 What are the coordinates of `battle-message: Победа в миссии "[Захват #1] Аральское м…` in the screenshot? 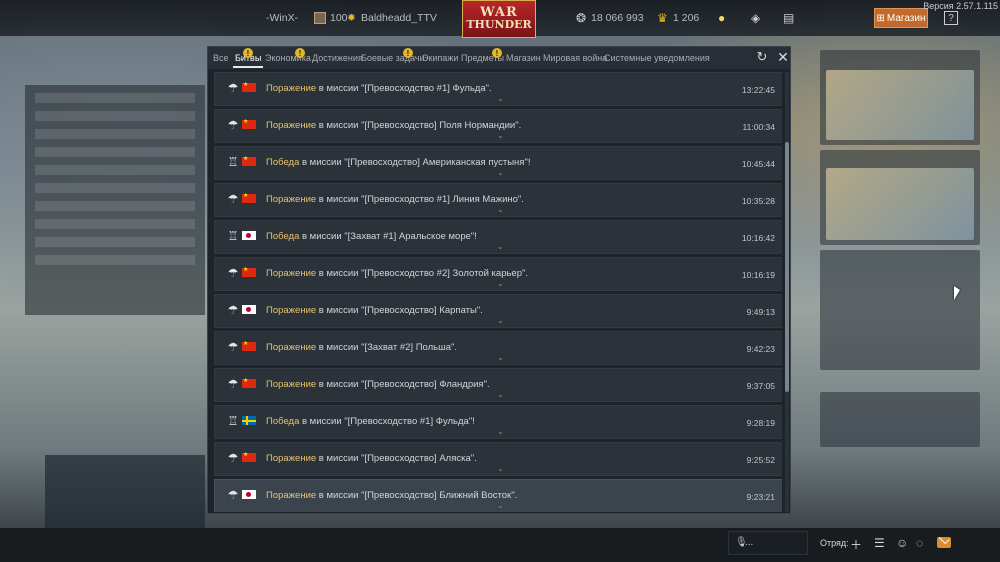 It's located at (371, 236).